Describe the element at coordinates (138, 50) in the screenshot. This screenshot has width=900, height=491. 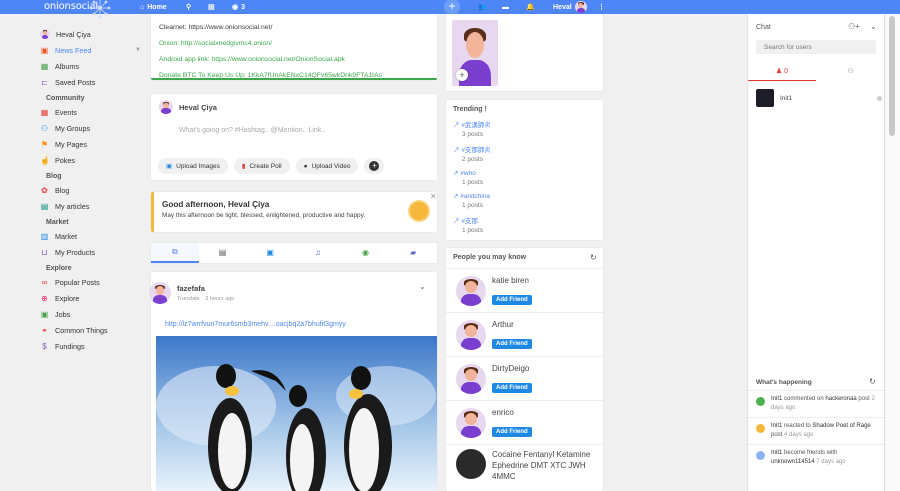
I see `chevron-down-icon: ▼` at that location.